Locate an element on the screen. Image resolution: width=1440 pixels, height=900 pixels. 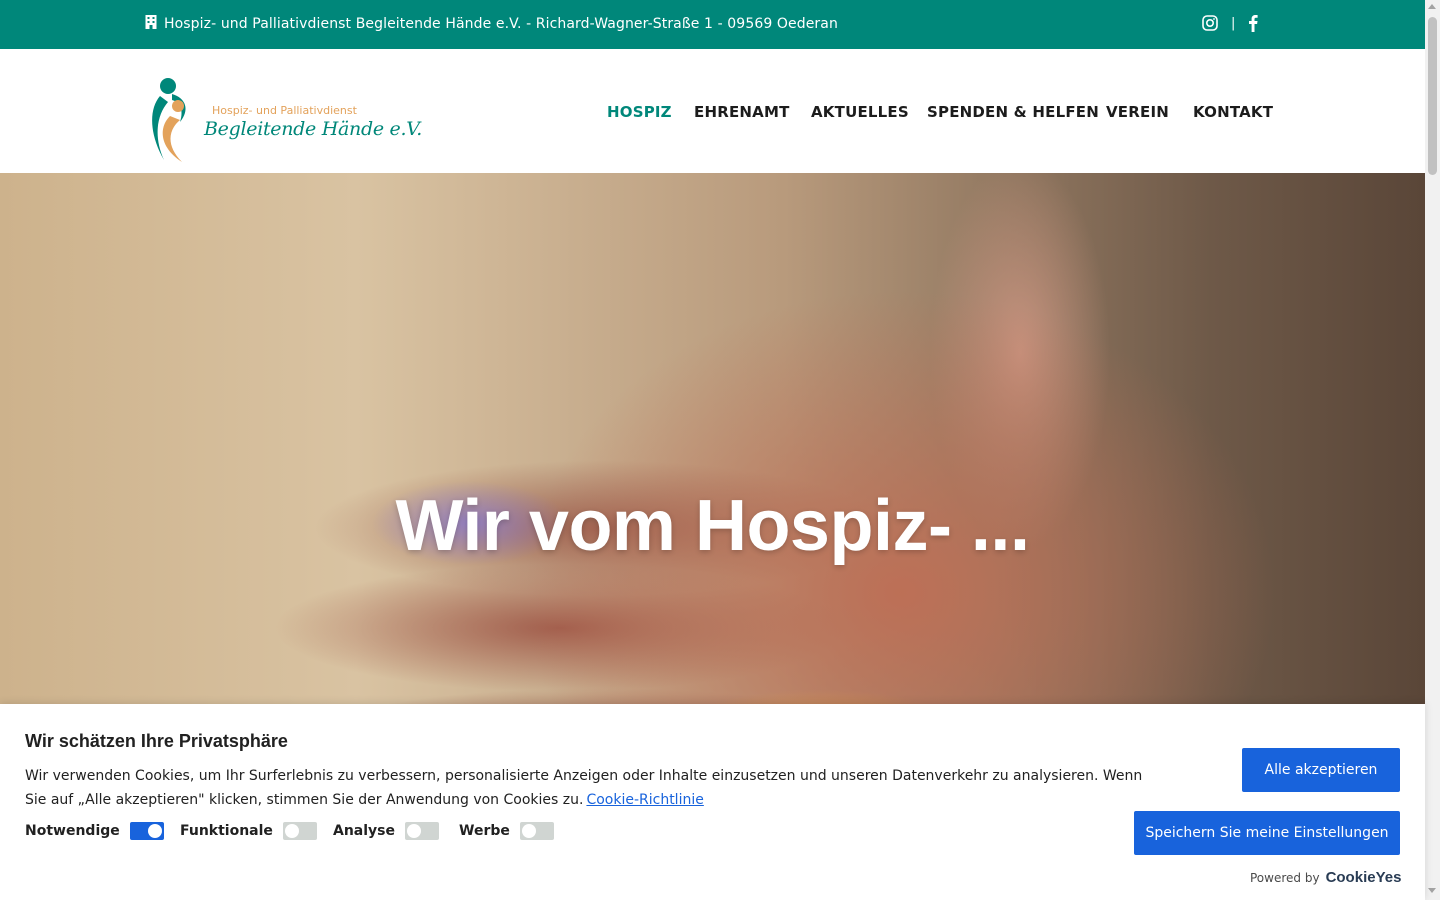
powered-by: Powered by CookieYes is located at coordinates (1325, 877).